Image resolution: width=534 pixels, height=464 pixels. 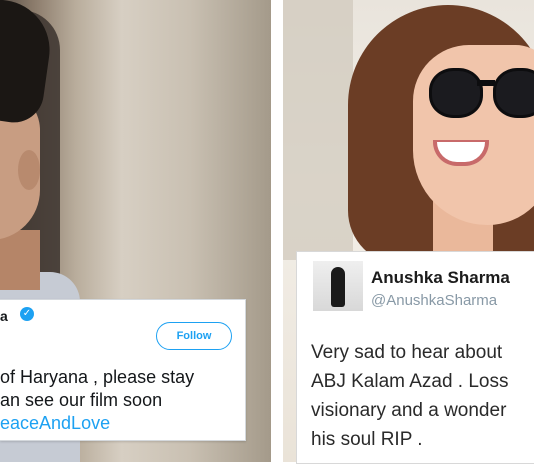 I want to click on sunglasses-right-lens, so click(x=513, y=93).